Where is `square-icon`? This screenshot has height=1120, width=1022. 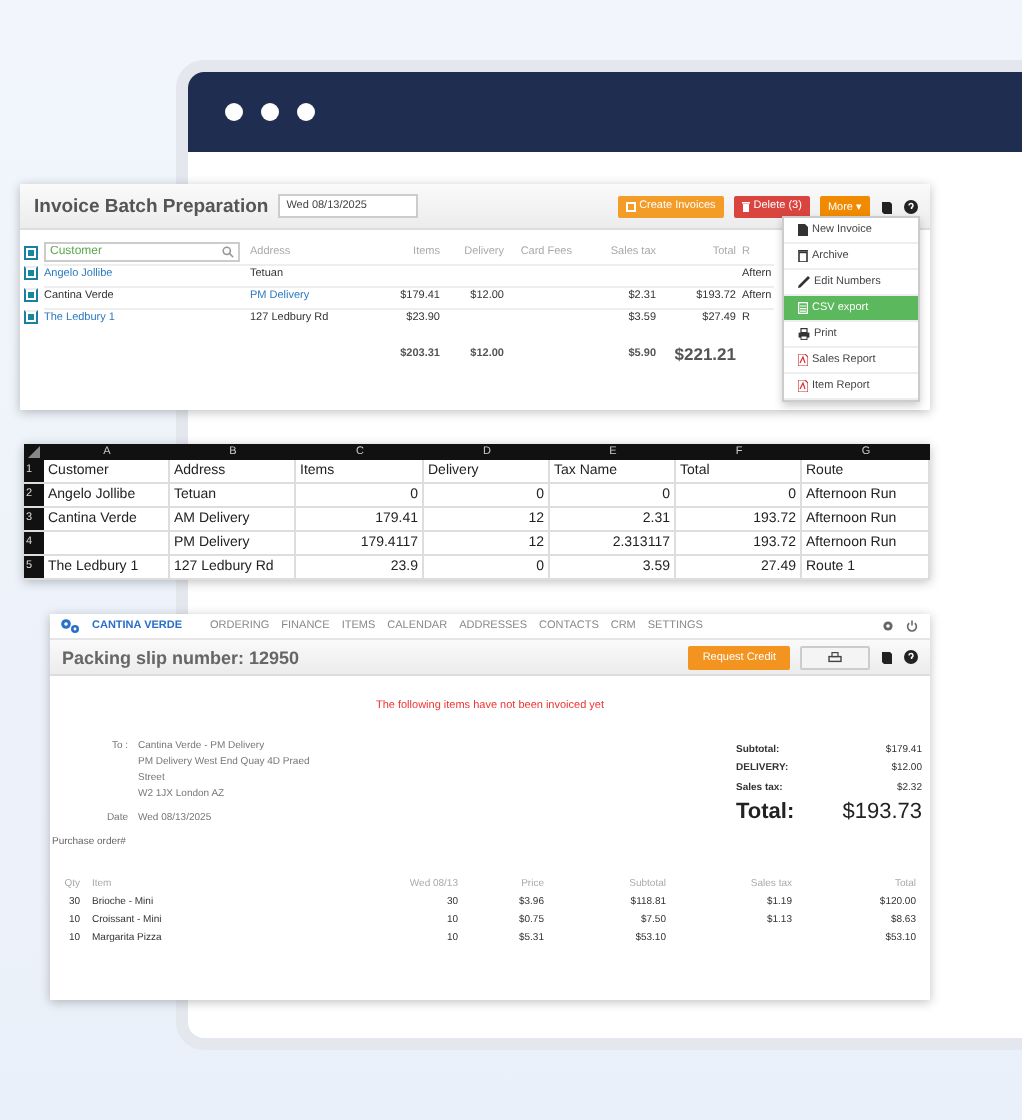 square-icon is located at coordinates (630, 206).